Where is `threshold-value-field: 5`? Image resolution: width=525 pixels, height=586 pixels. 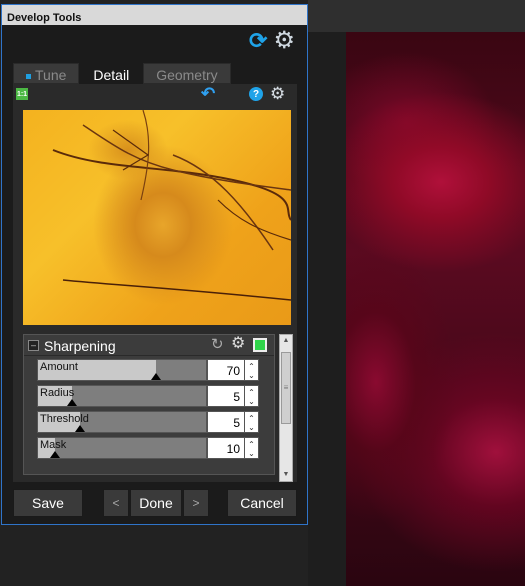
threshold-value-field: 5 is located at coordinates (226, 422).